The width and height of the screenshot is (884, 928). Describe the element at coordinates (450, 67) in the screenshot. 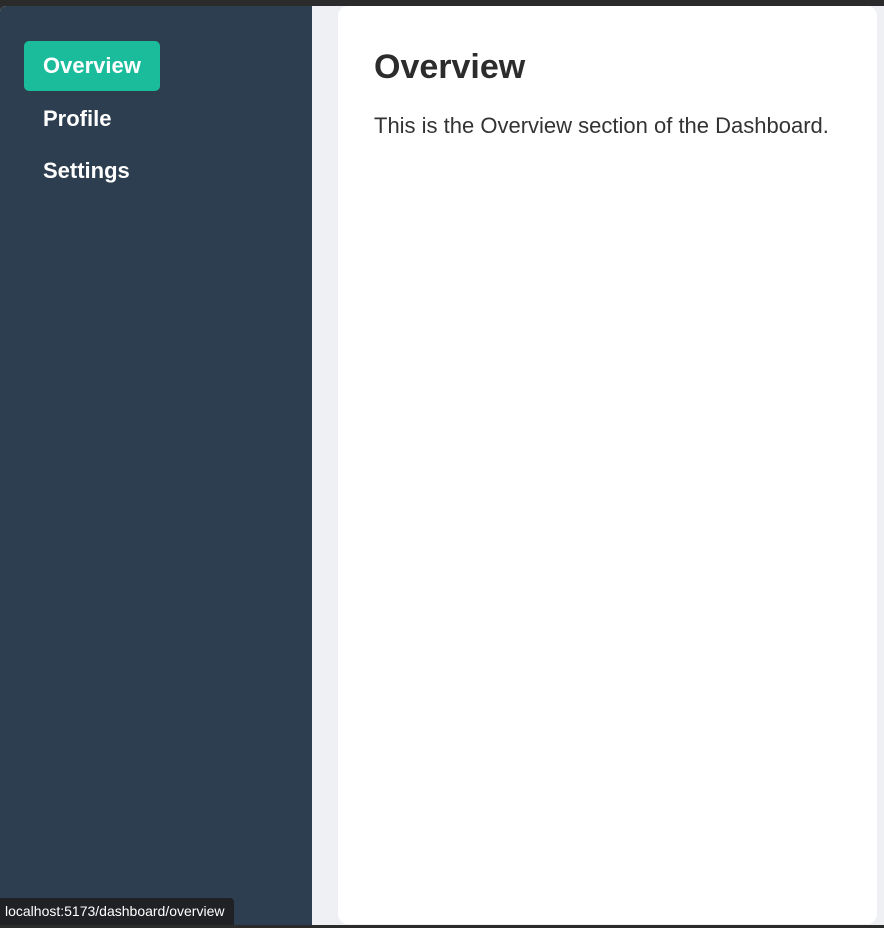

I see `page-title: Overview` at that location.